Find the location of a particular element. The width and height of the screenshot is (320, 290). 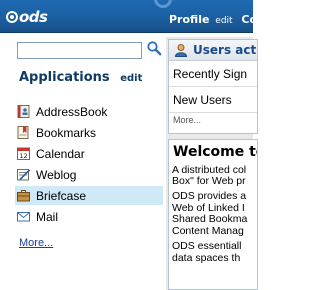

app-item-label: Calendar is located at coordinates (60, 153).